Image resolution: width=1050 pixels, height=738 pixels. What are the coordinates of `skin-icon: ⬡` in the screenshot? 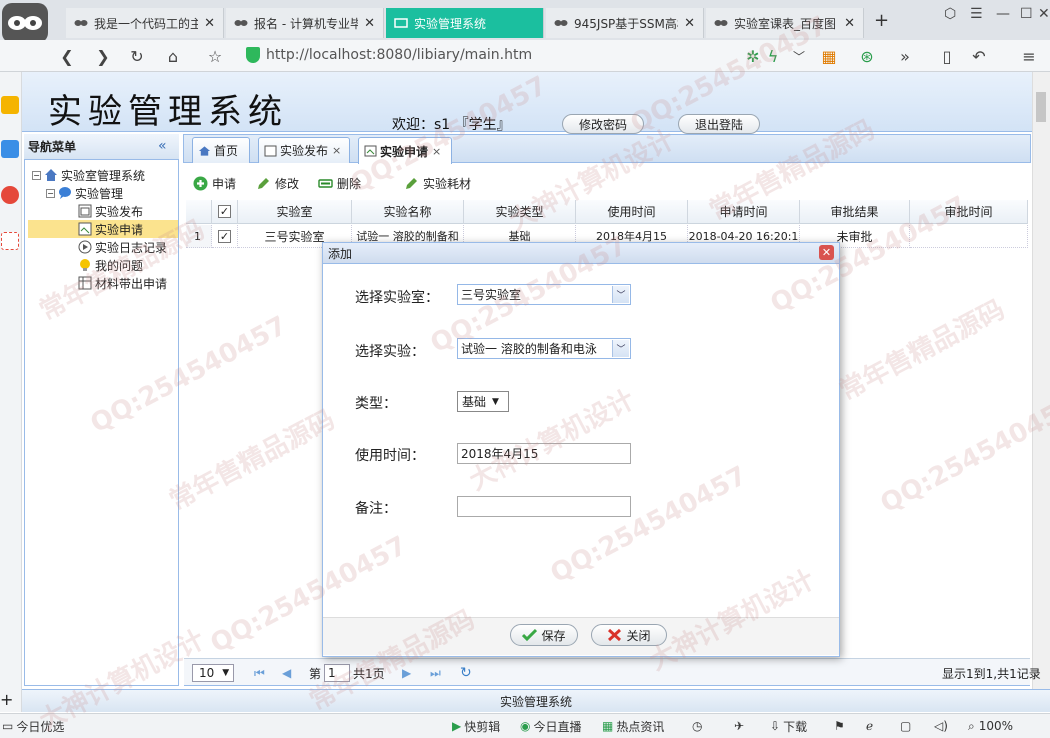 It's located at (950, 14).